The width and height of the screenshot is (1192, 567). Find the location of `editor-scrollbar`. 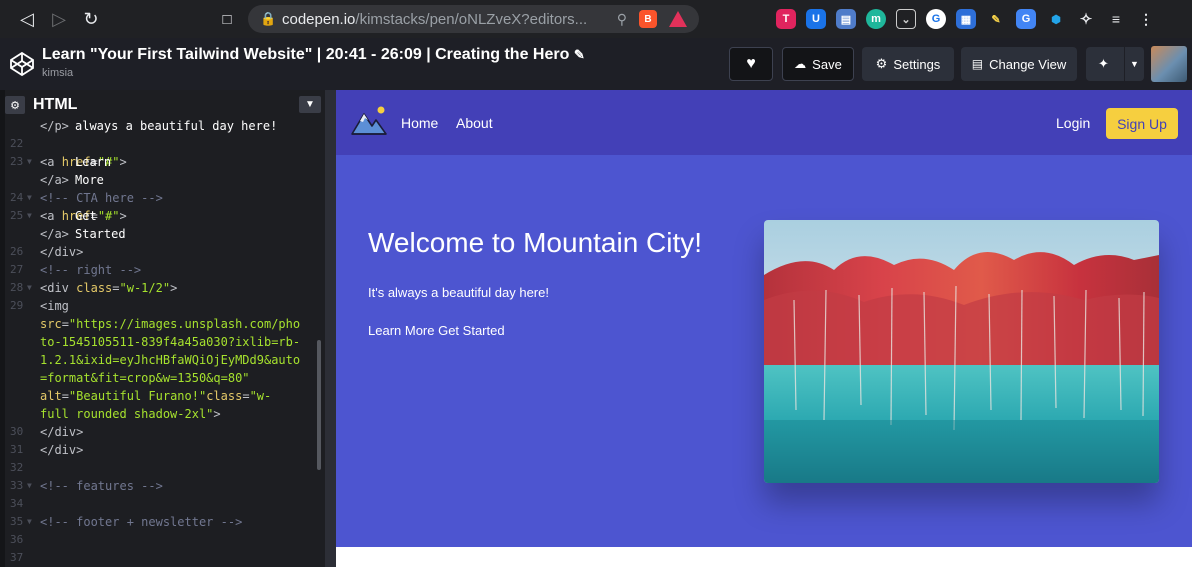

editor-scrollbar is located at coordinates (319, 405).